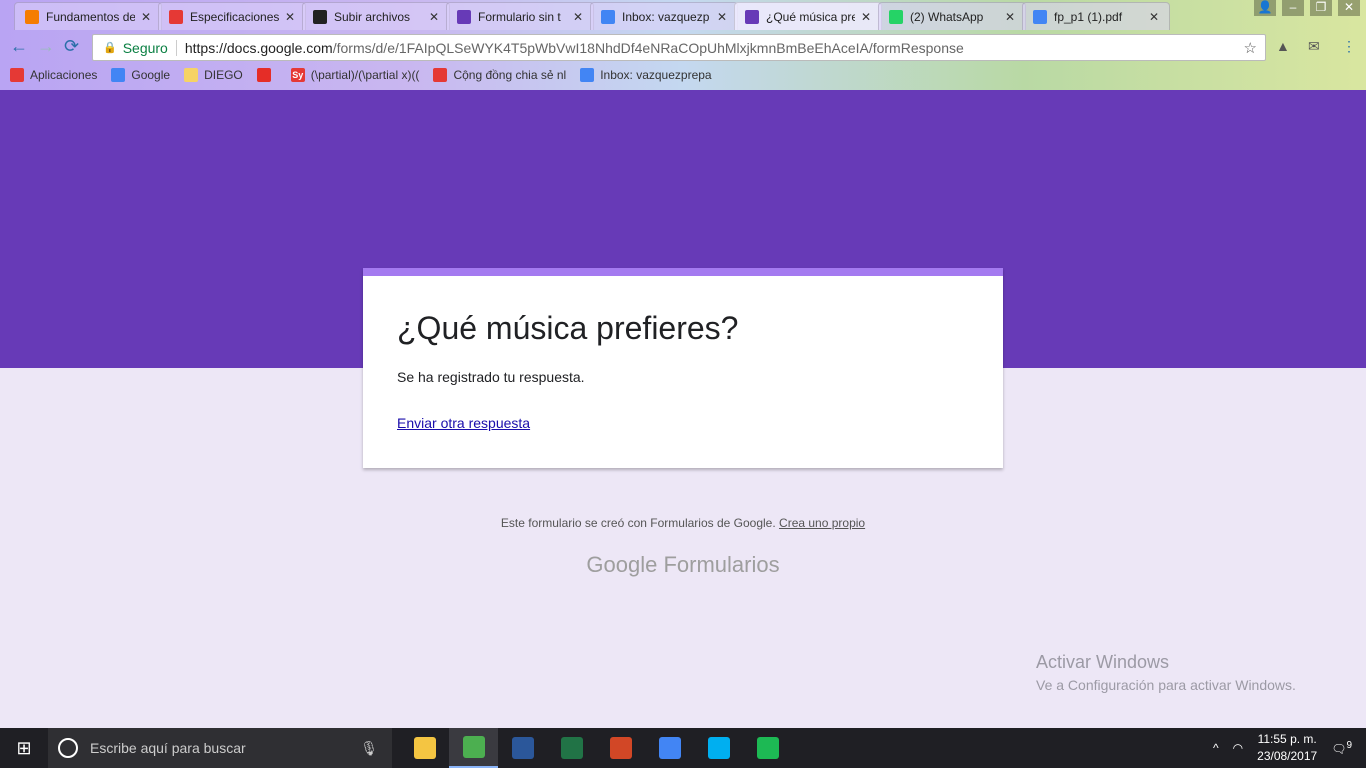  I want to click on file-icon, so click(1040, 16).